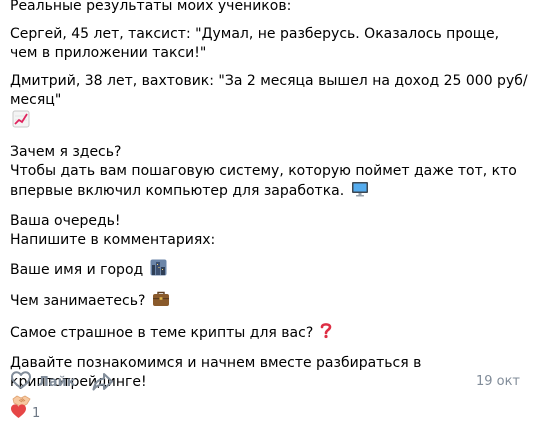 This screenshot has height=431, width=536. What do you see at coordinates (326, 333) in the screenshot?
I see `red-question-mark-icon` at bounding box center [326, 333].